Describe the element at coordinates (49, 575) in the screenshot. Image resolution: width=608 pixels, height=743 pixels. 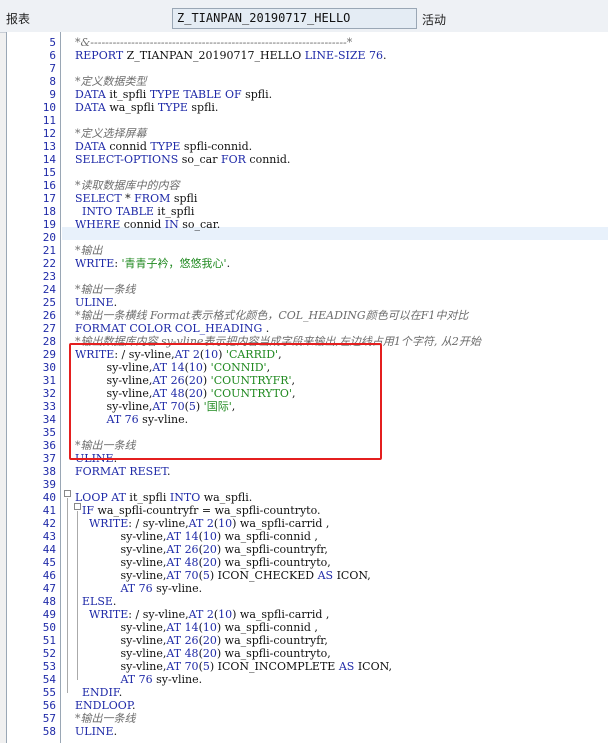
I see `line-number: 46` at that location.